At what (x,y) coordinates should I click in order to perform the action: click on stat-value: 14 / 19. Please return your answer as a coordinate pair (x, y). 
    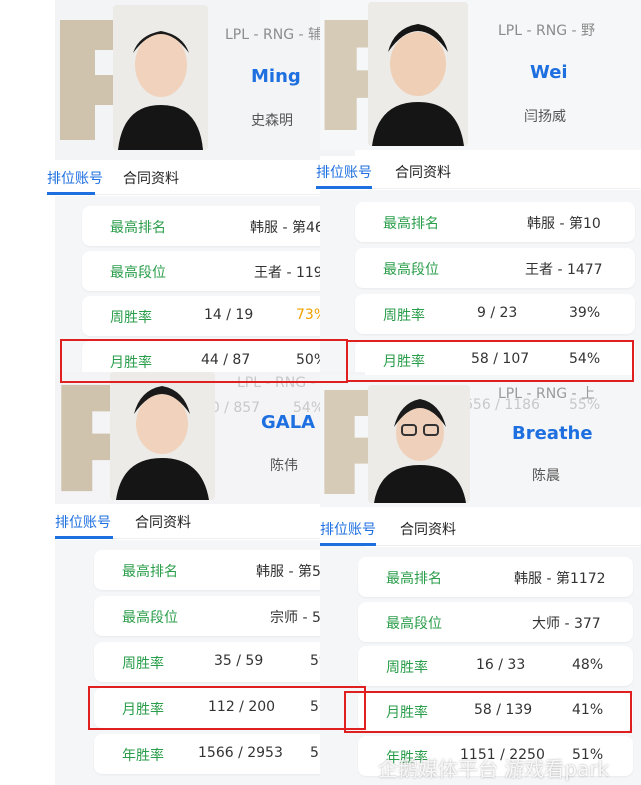
    Looking at the image, I should click on (229, 315).